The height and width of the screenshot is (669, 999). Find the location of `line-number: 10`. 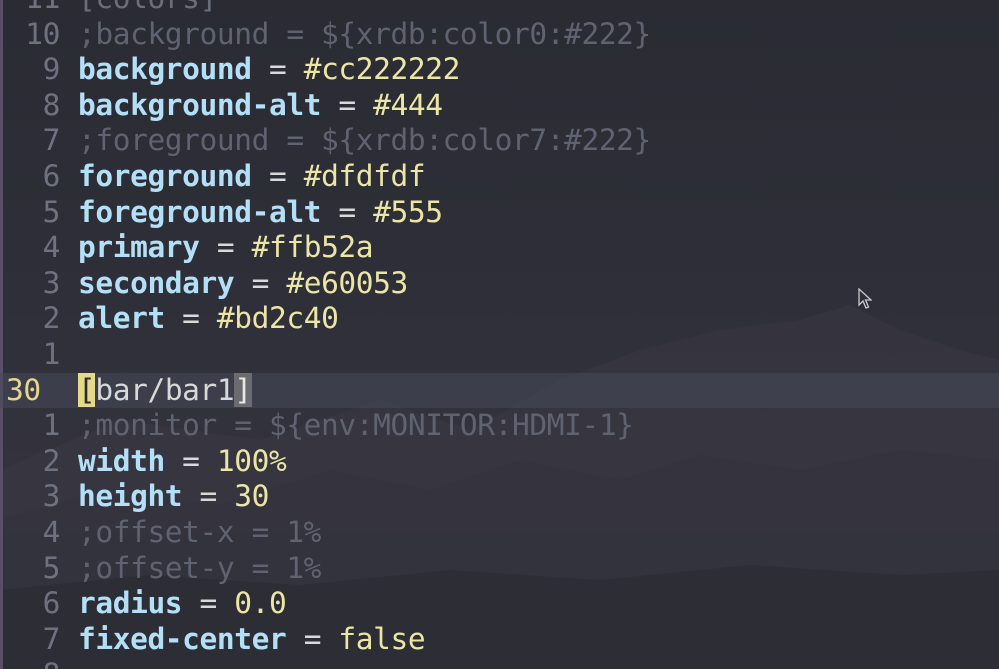

line-number: 10 is located at coordinates (42, 33).